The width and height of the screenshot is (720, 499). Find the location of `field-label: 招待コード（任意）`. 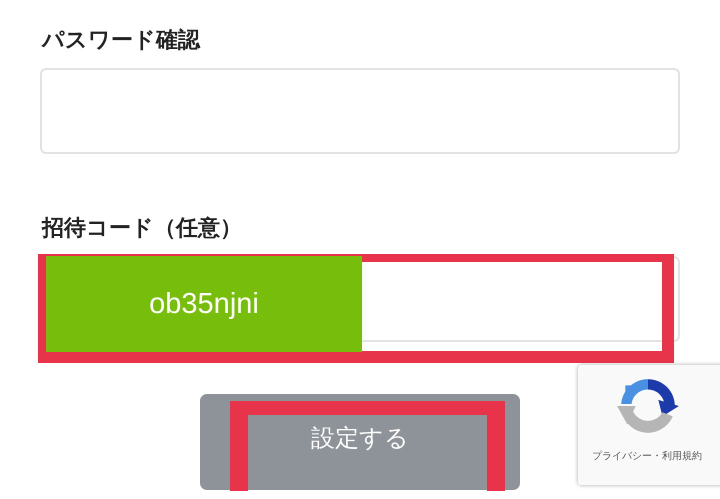

field-label: 招待コード（任意） is located at coordinates (142, 229).